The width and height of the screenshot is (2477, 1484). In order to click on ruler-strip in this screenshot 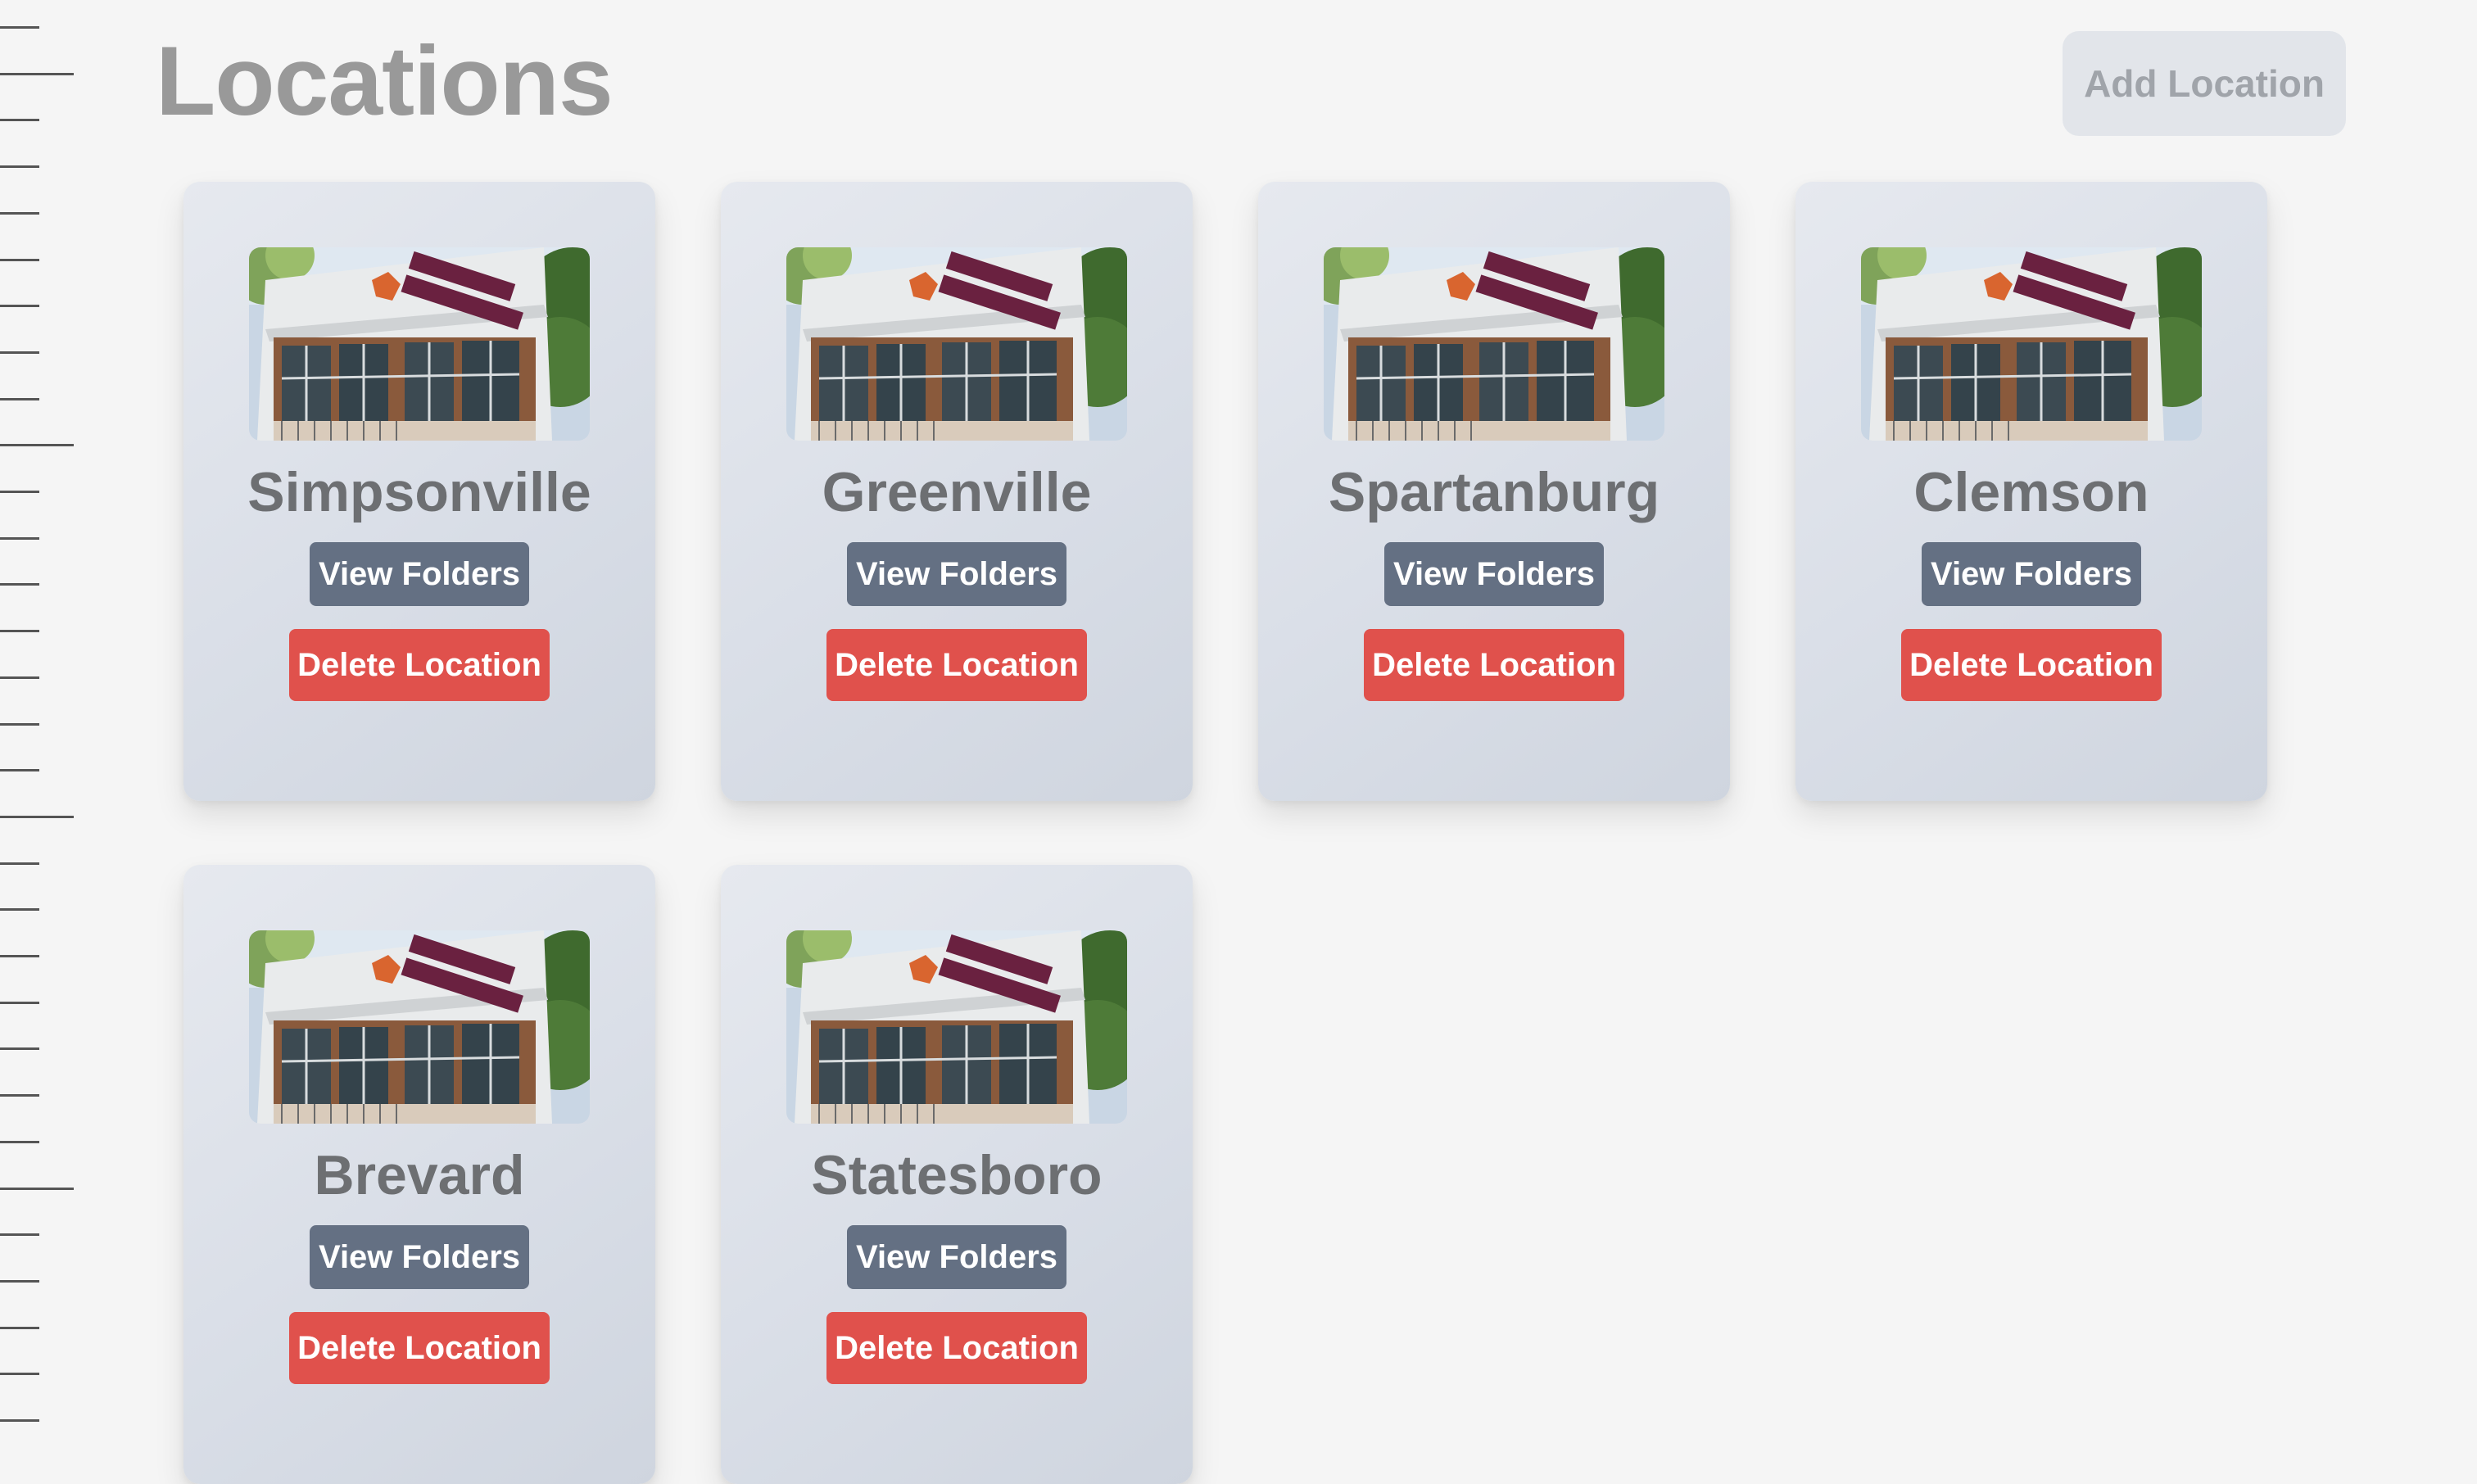, I will do `click(41, 711)`.